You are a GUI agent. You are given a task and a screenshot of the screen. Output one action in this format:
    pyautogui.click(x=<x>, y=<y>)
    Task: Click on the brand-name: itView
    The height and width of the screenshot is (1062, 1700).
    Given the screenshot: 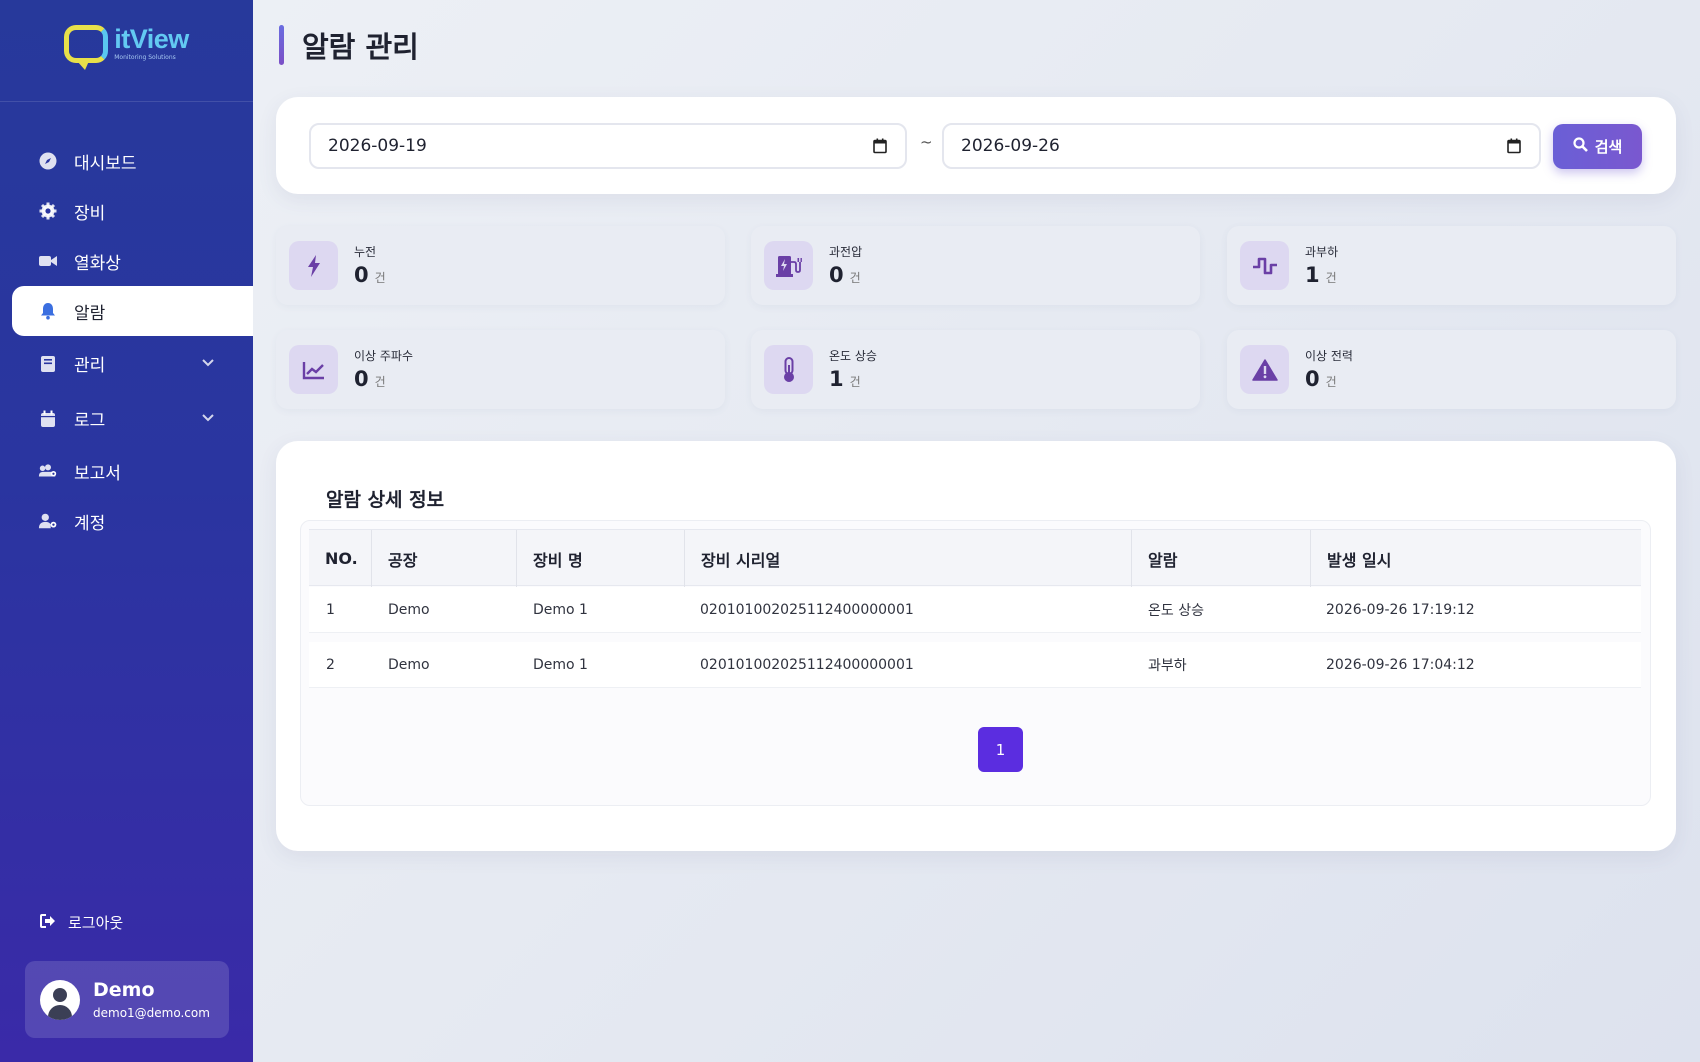 What is the action you would take?
    pyautogui.click(x=151, y=39)
    